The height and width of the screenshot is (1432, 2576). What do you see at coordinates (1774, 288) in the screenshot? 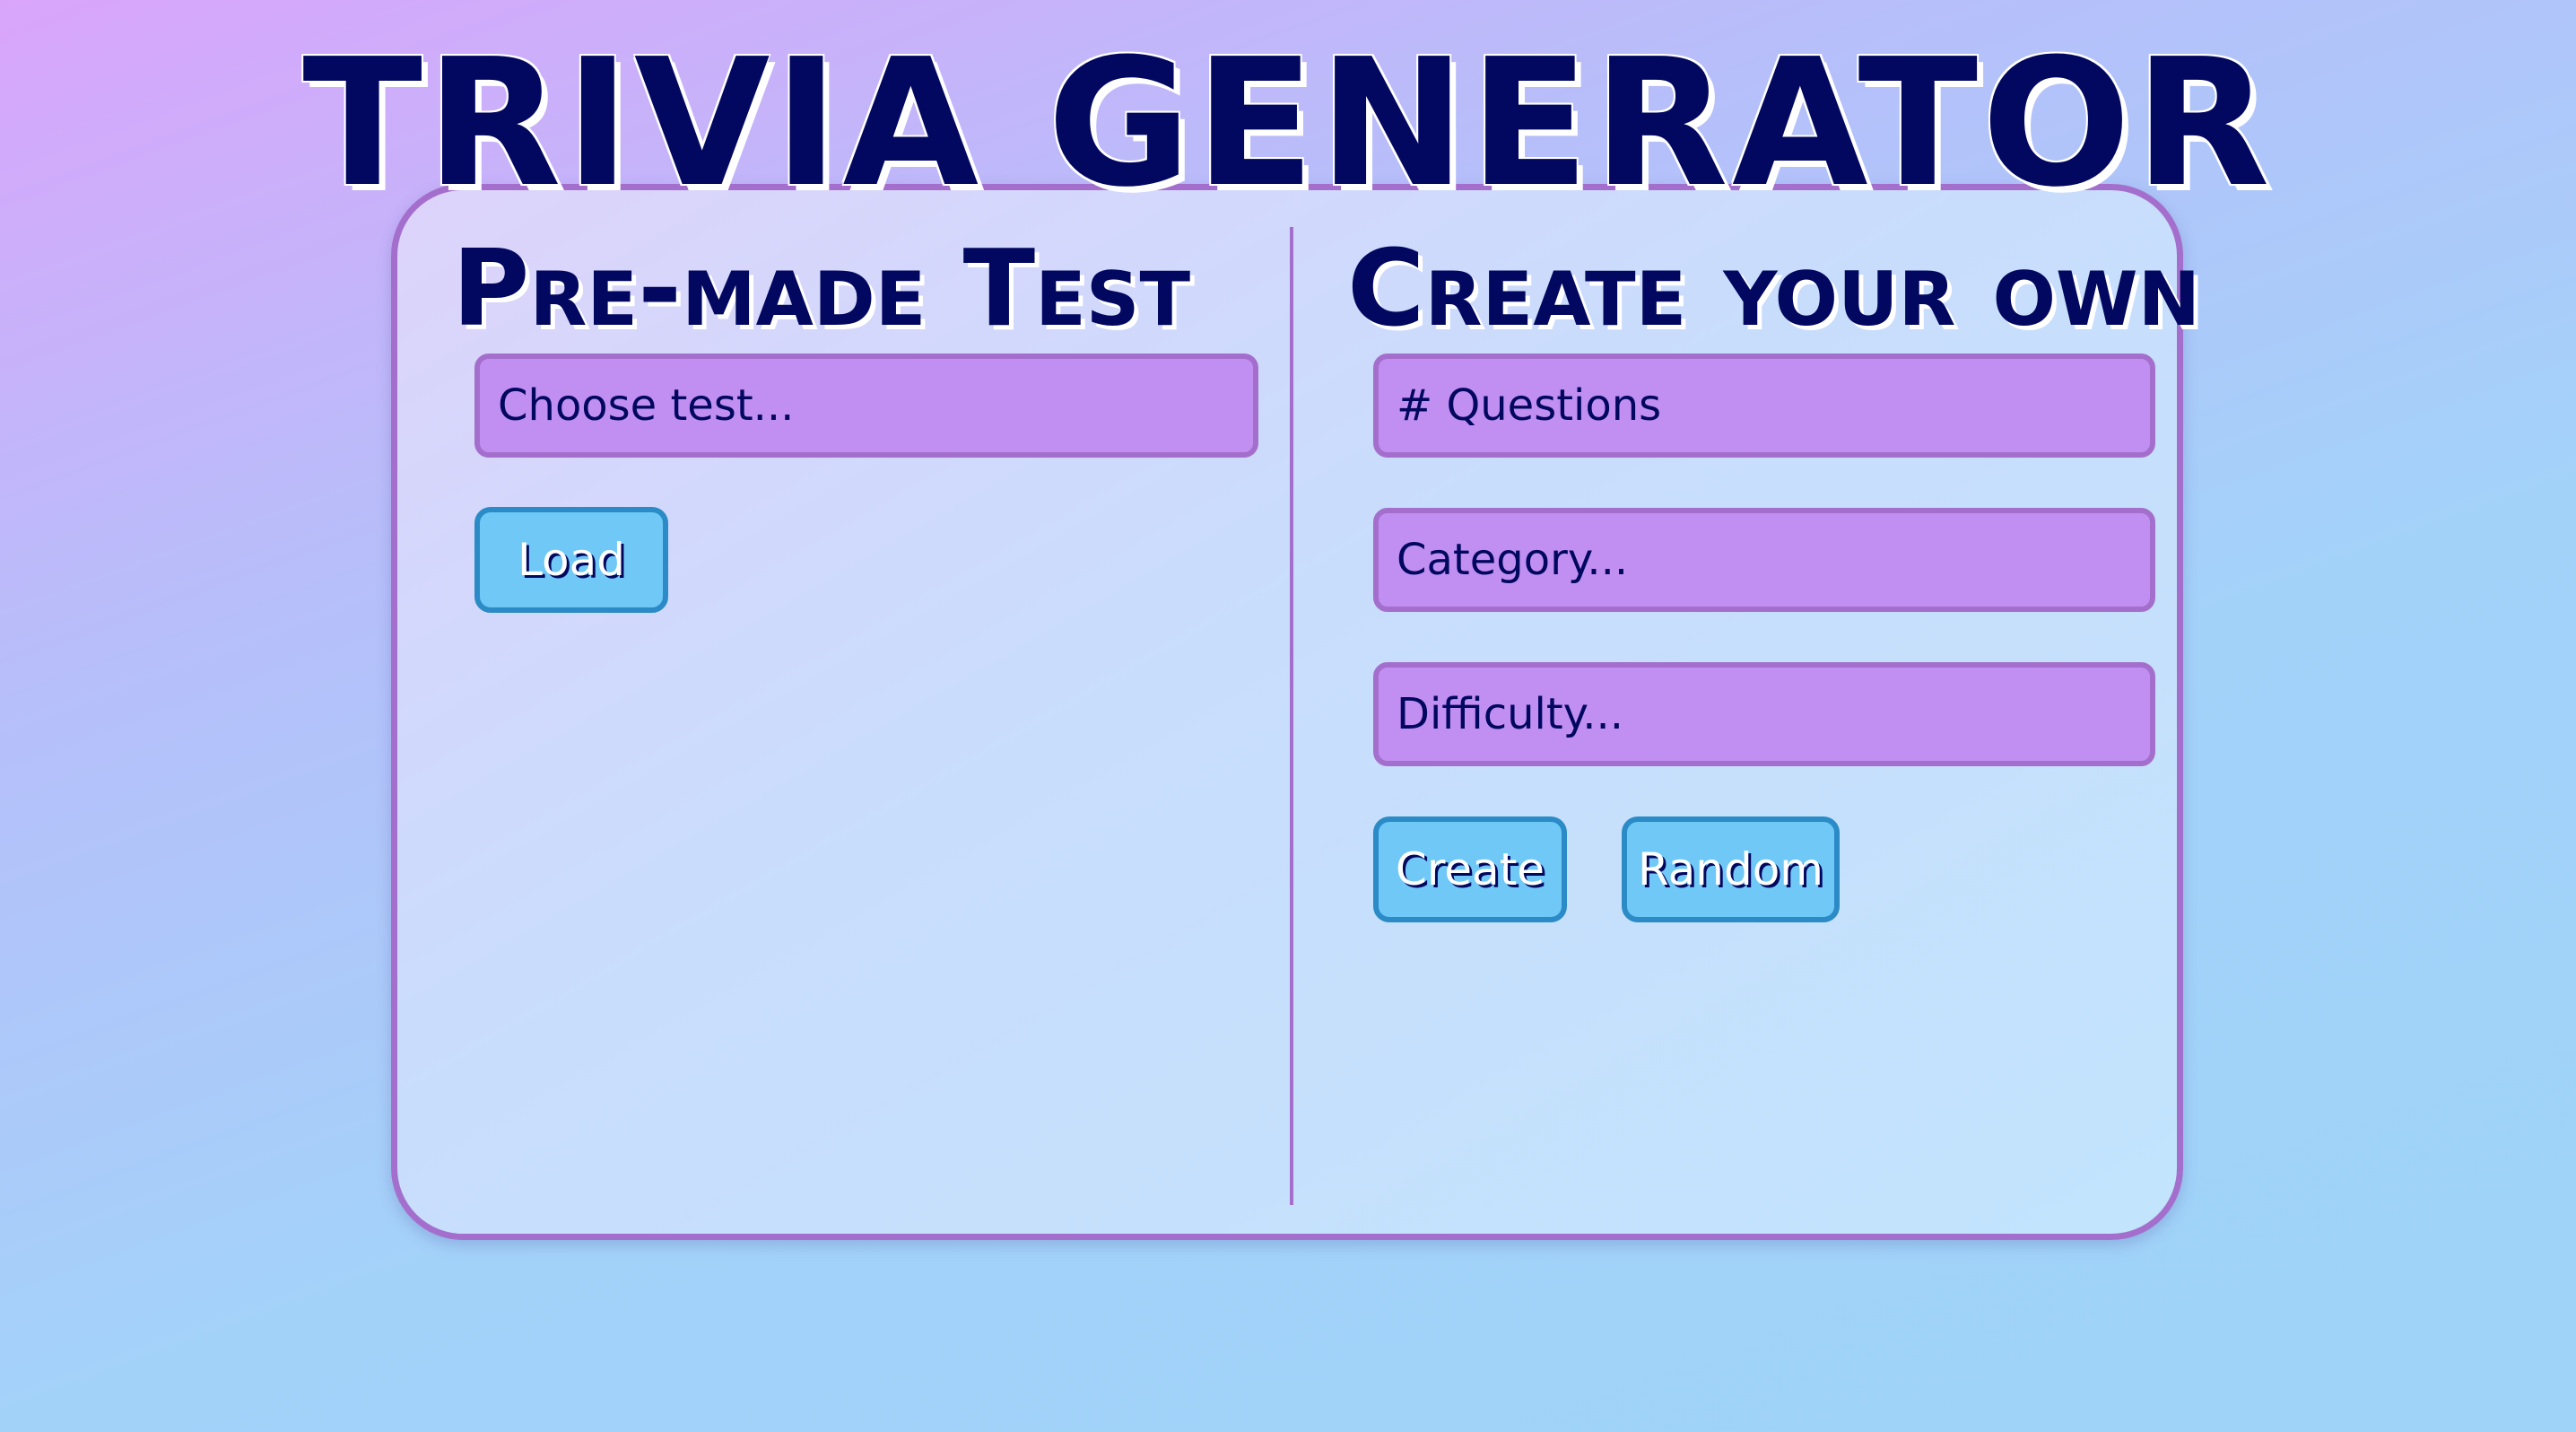
I see `custom-heading: Create your own` at bounding box center [1774, 288].